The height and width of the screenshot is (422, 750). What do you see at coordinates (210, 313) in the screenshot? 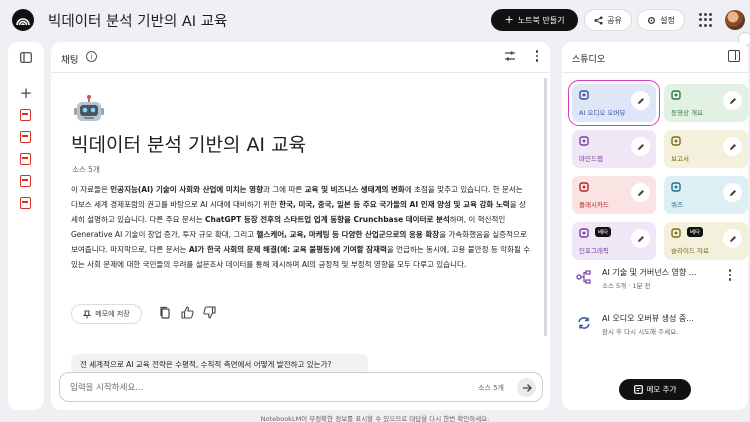
I see `thumbs-down-icon` at bounding box center [210, 313].